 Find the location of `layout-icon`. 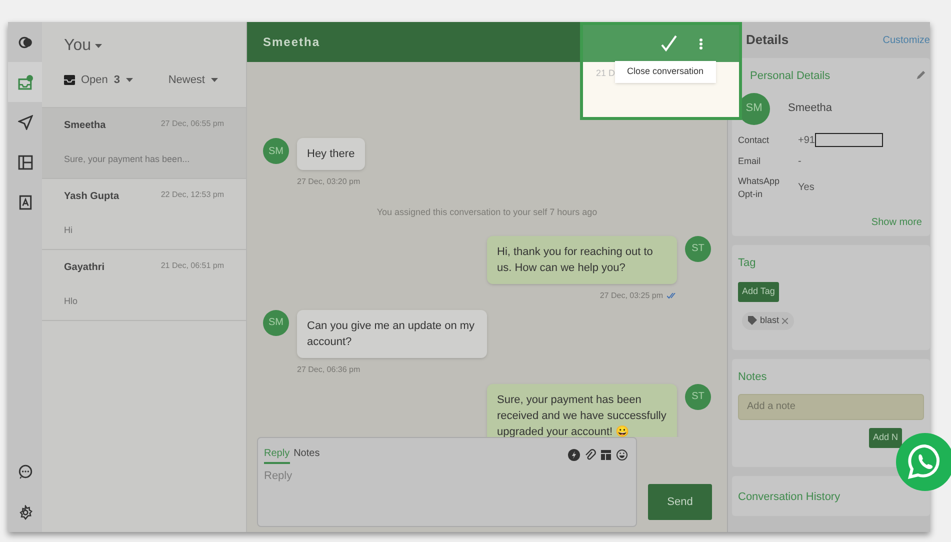

layout-icon is located at coordinates (25, 162).